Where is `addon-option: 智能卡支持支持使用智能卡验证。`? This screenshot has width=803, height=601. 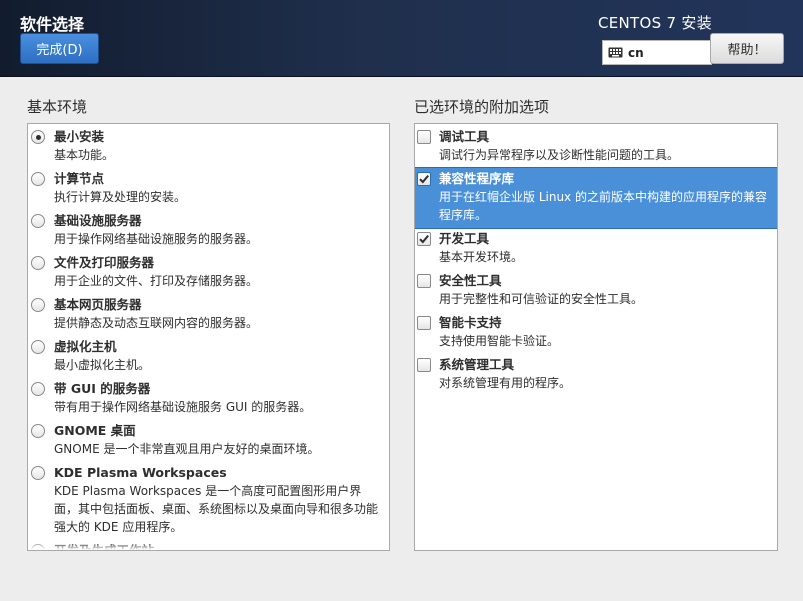 addon-option: 智能卡支持支持使用智能卡验证。 is located at coordinates (596, 333).